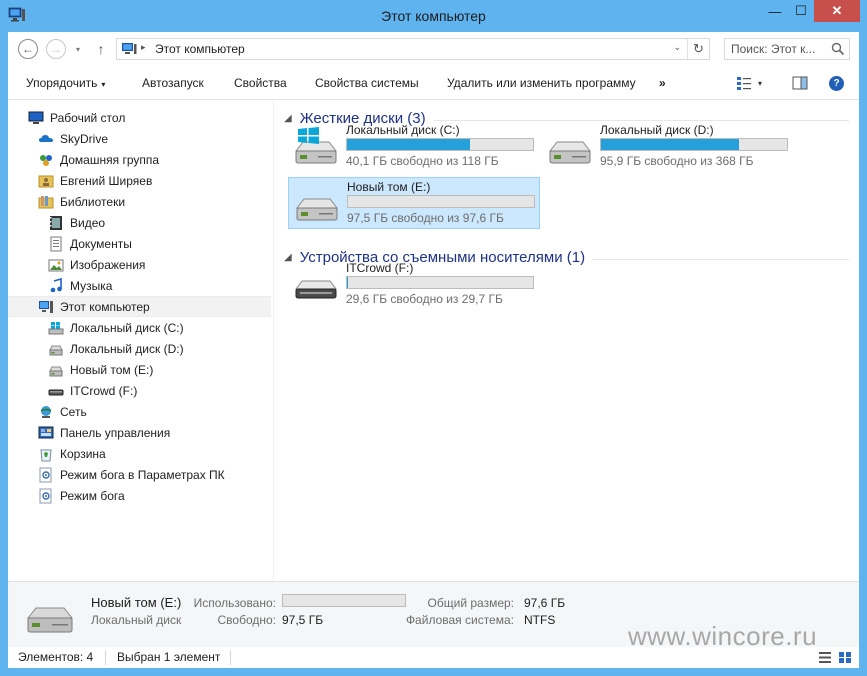 Image resolution: width=867 pixels, height=676 pixels. Describe the element at coordinates (845, 657) in the screenshot. I see `large-icons-view-icon` at that location.